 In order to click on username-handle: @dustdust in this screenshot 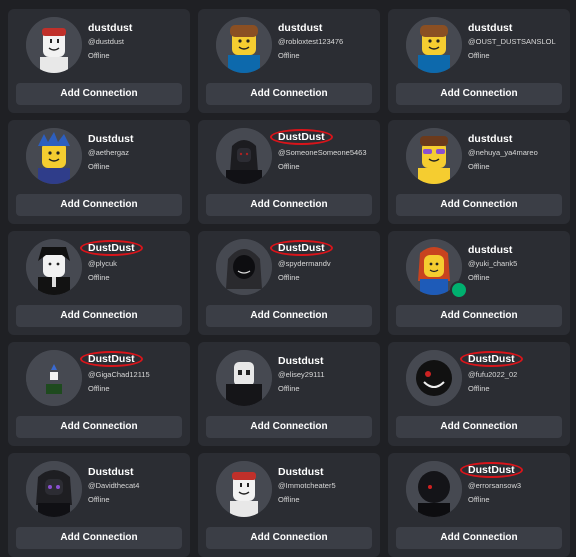, I will do `click(106, 41)`.